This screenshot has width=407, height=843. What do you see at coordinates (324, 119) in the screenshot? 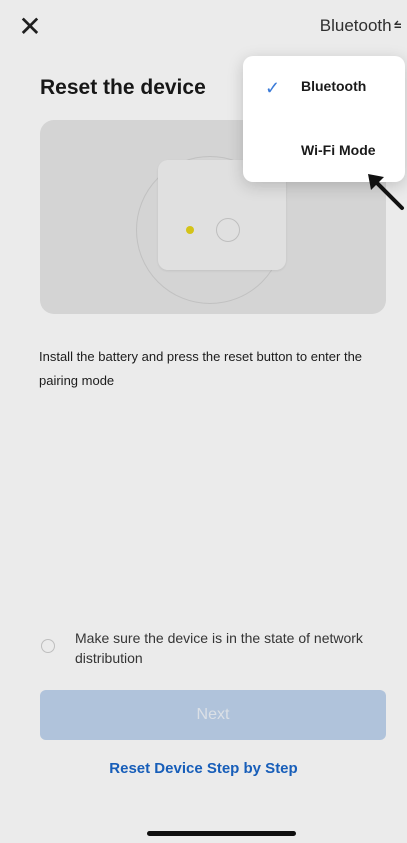
I see `mode-dropdown-menu: ✓ Bluetooth Wi-Fi Mode` at bounding box center [324, 119].